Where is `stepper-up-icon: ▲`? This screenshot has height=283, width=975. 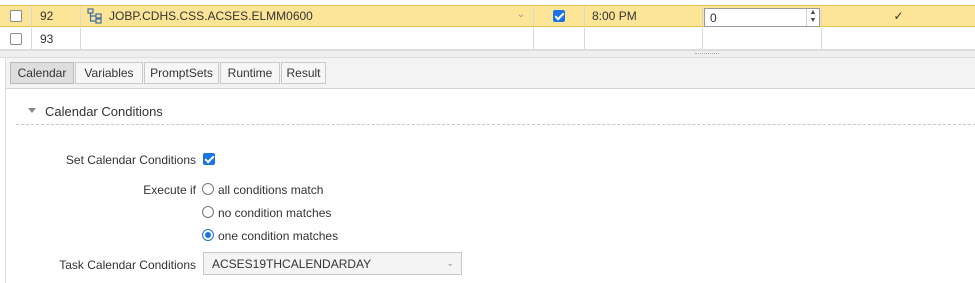 stepper-up-icon: ▲ is located at coordinates (813, 13).